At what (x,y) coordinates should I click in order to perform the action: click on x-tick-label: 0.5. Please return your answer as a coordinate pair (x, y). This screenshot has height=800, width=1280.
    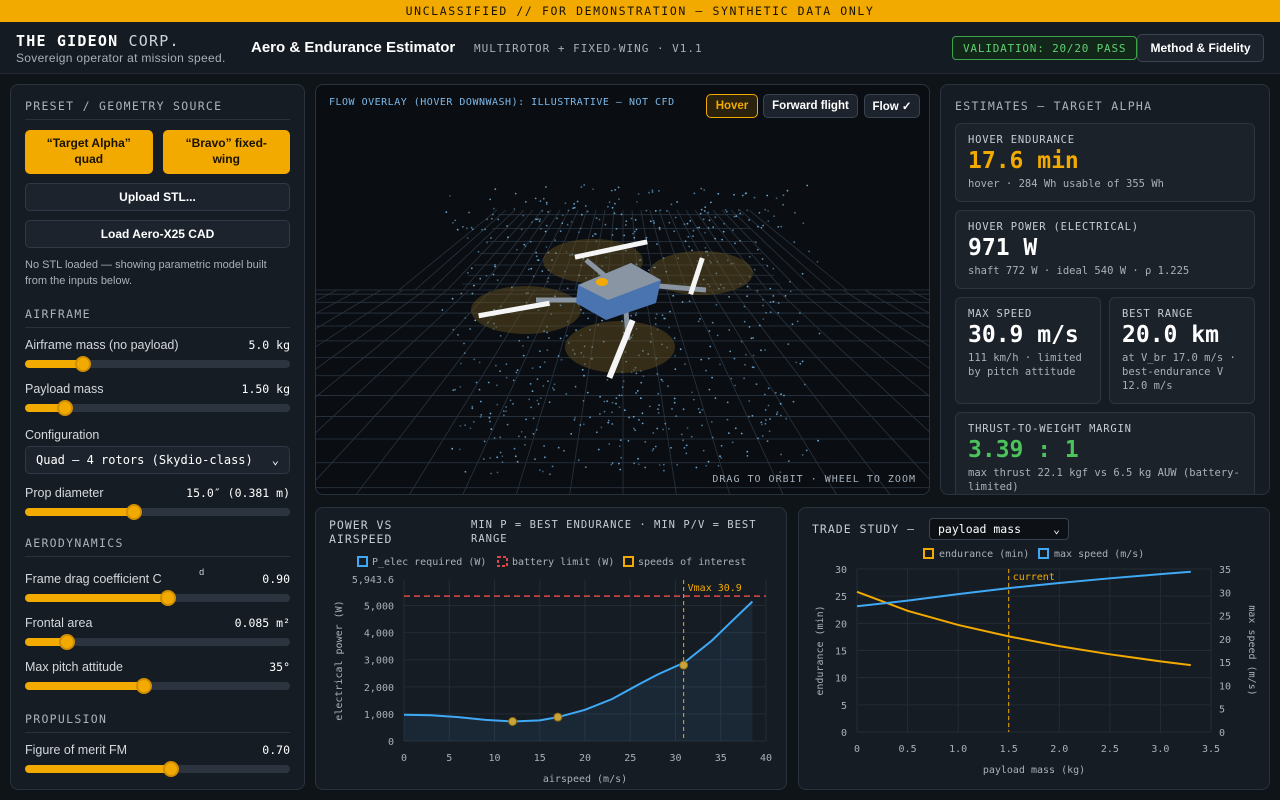
    Looking at the image, I should click on (908, 749).